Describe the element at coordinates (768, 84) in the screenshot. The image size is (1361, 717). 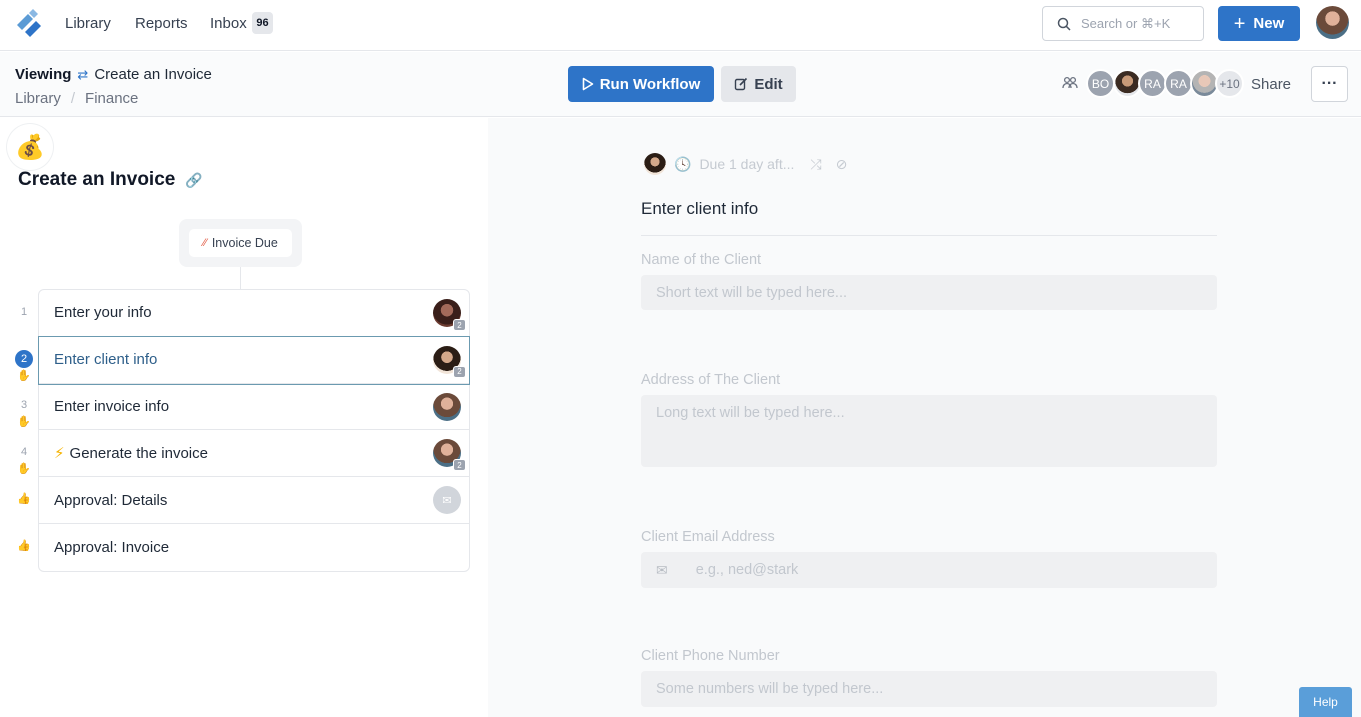
I see `edit-label: Edit` at that location.